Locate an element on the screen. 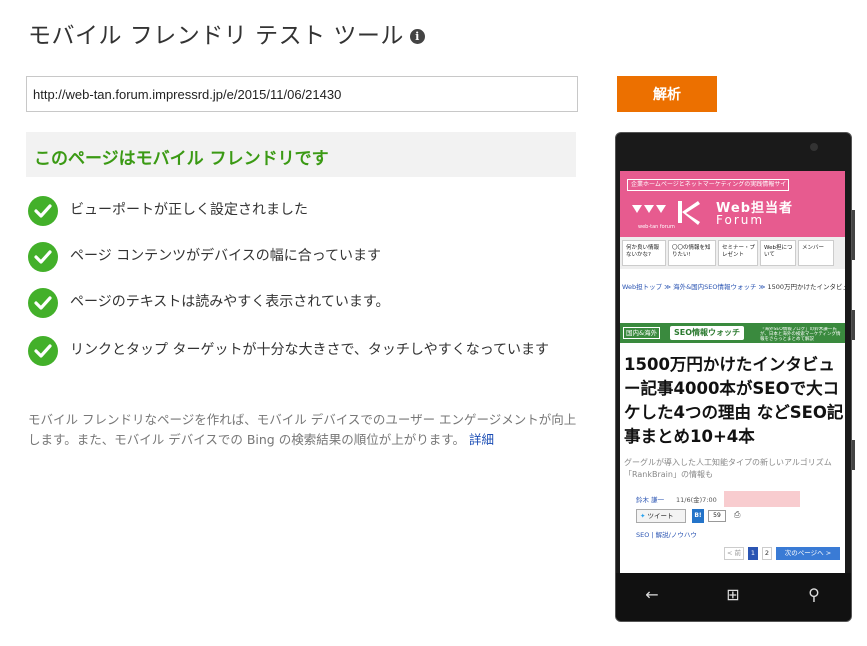 The height and width of the screenshot is (646, 867). analyze-button: 解析 is located at coordinates (667, 94).